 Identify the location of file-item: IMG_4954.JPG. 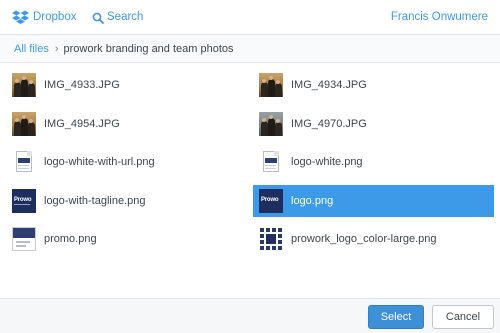
(126, 124).